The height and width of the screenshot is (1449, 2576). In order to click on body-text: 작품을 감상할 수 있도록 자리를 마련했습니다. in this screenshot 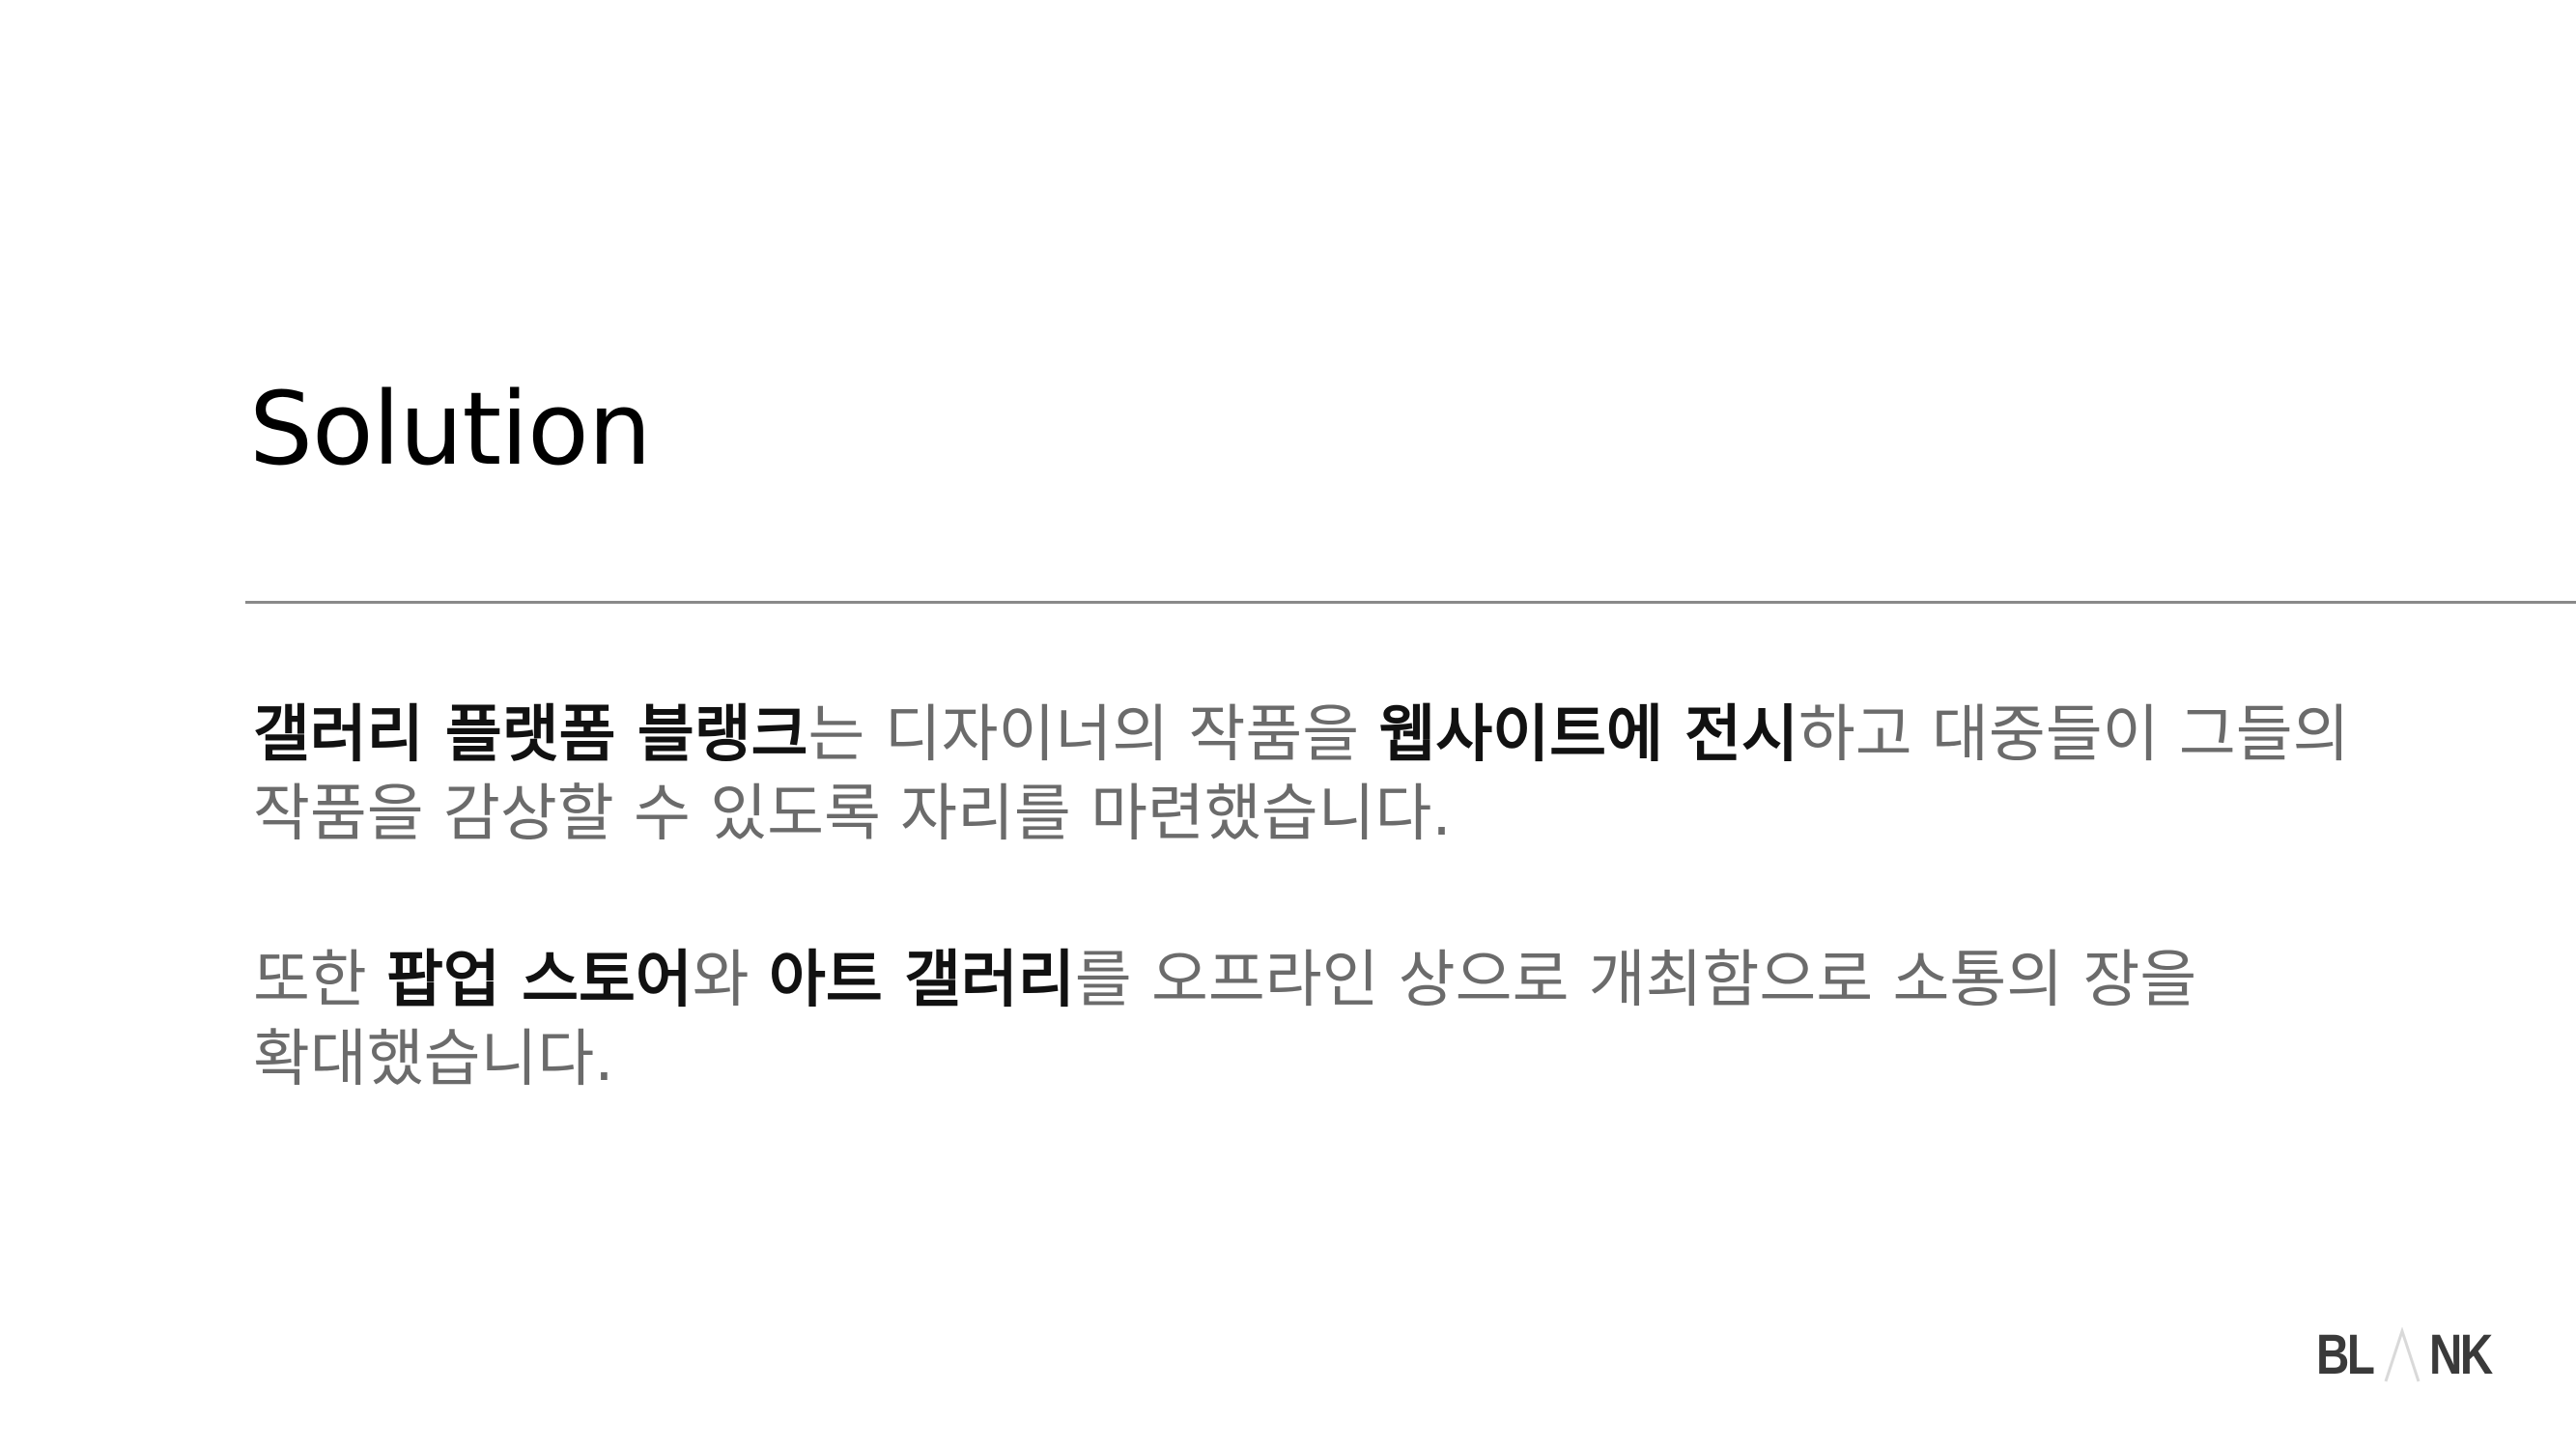, I will do `click(852, 814)`.